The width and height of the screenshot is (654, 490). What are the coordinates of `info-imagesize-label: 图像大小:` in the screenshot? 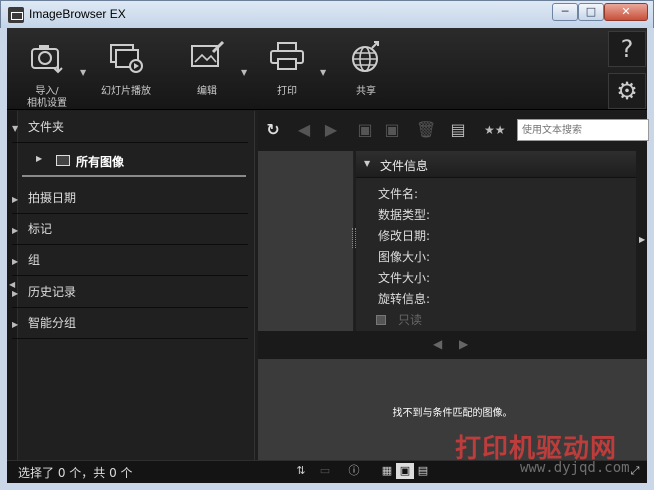 It's located at (404, 257).